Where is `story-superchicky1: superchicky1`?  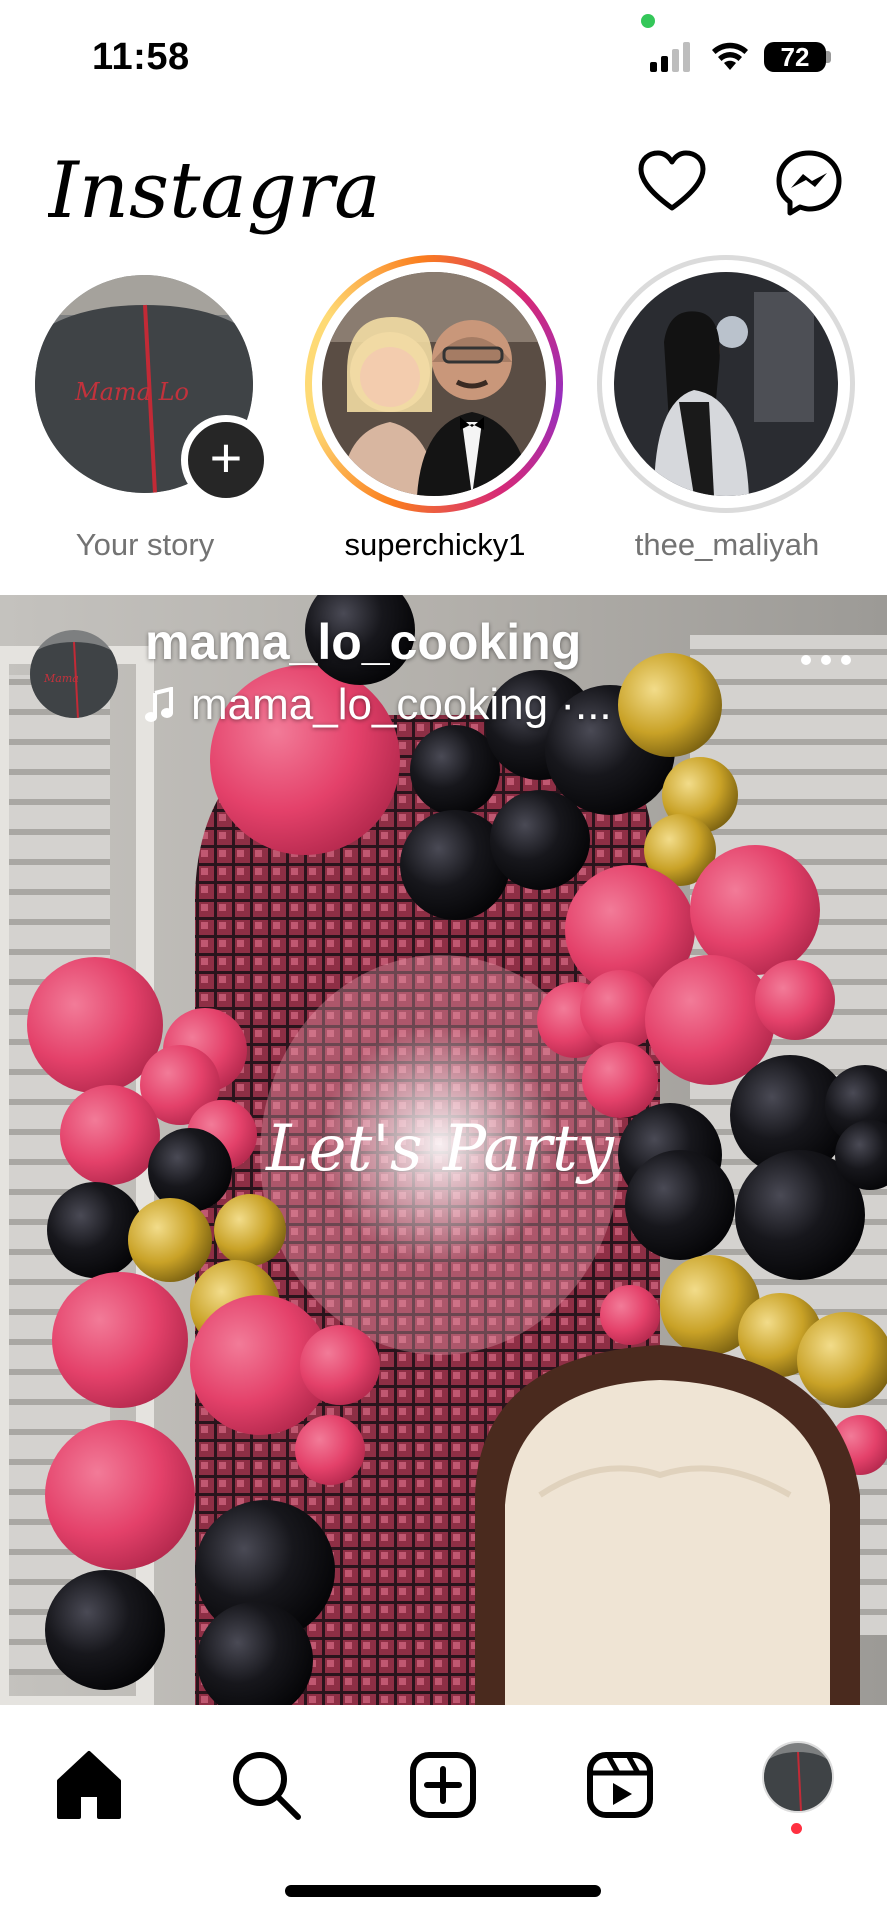 story-superchicky1: superchicky1 is located at coordinates (435, 415).